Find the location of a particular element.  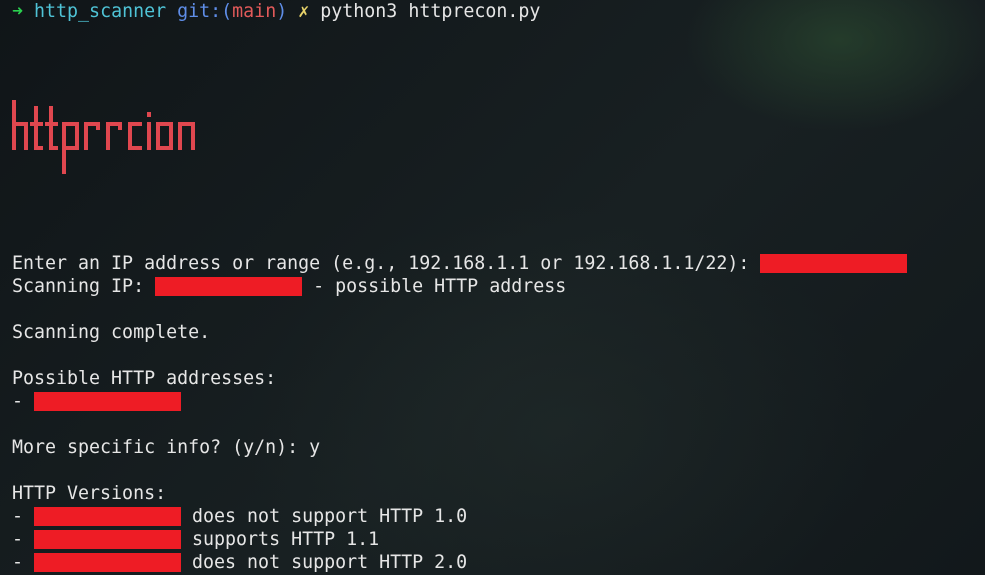

version-row: - does not support HTTP 2.0 is located at coordinates (239, 562).